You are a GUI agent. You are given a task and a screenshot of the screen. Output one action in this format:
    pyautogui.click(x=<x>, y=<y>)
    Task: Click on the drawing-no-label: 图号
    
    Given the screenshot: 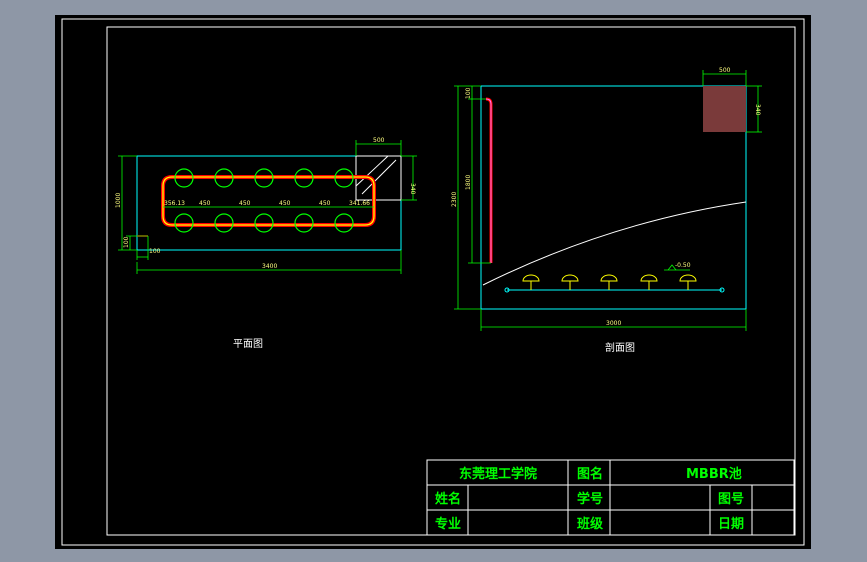 What is the action you would take?
    pyautogui.click(x=731, y=499)
    